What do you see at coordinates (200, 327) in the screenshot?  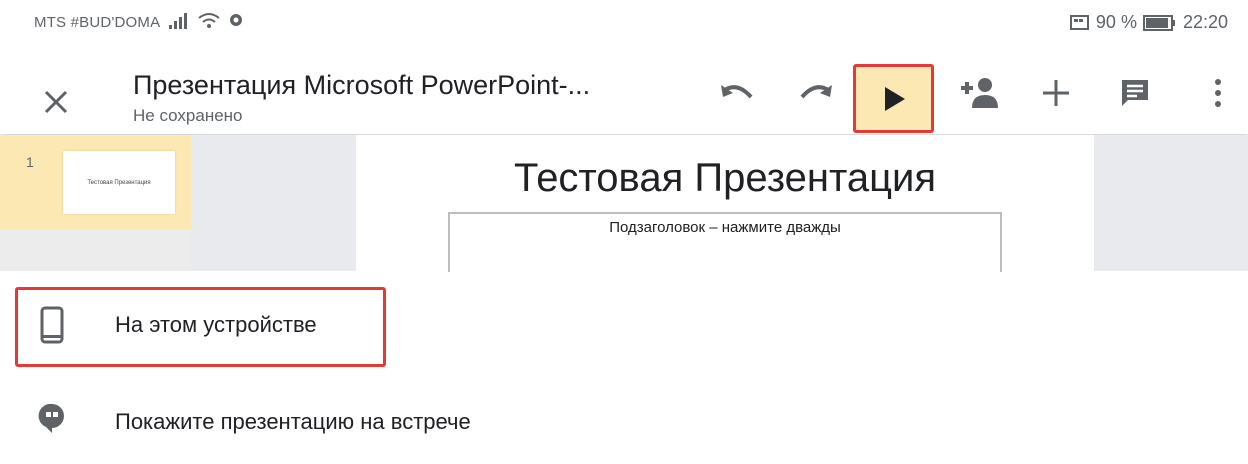 I see `highlight-box` at bounding box center [200, 327].